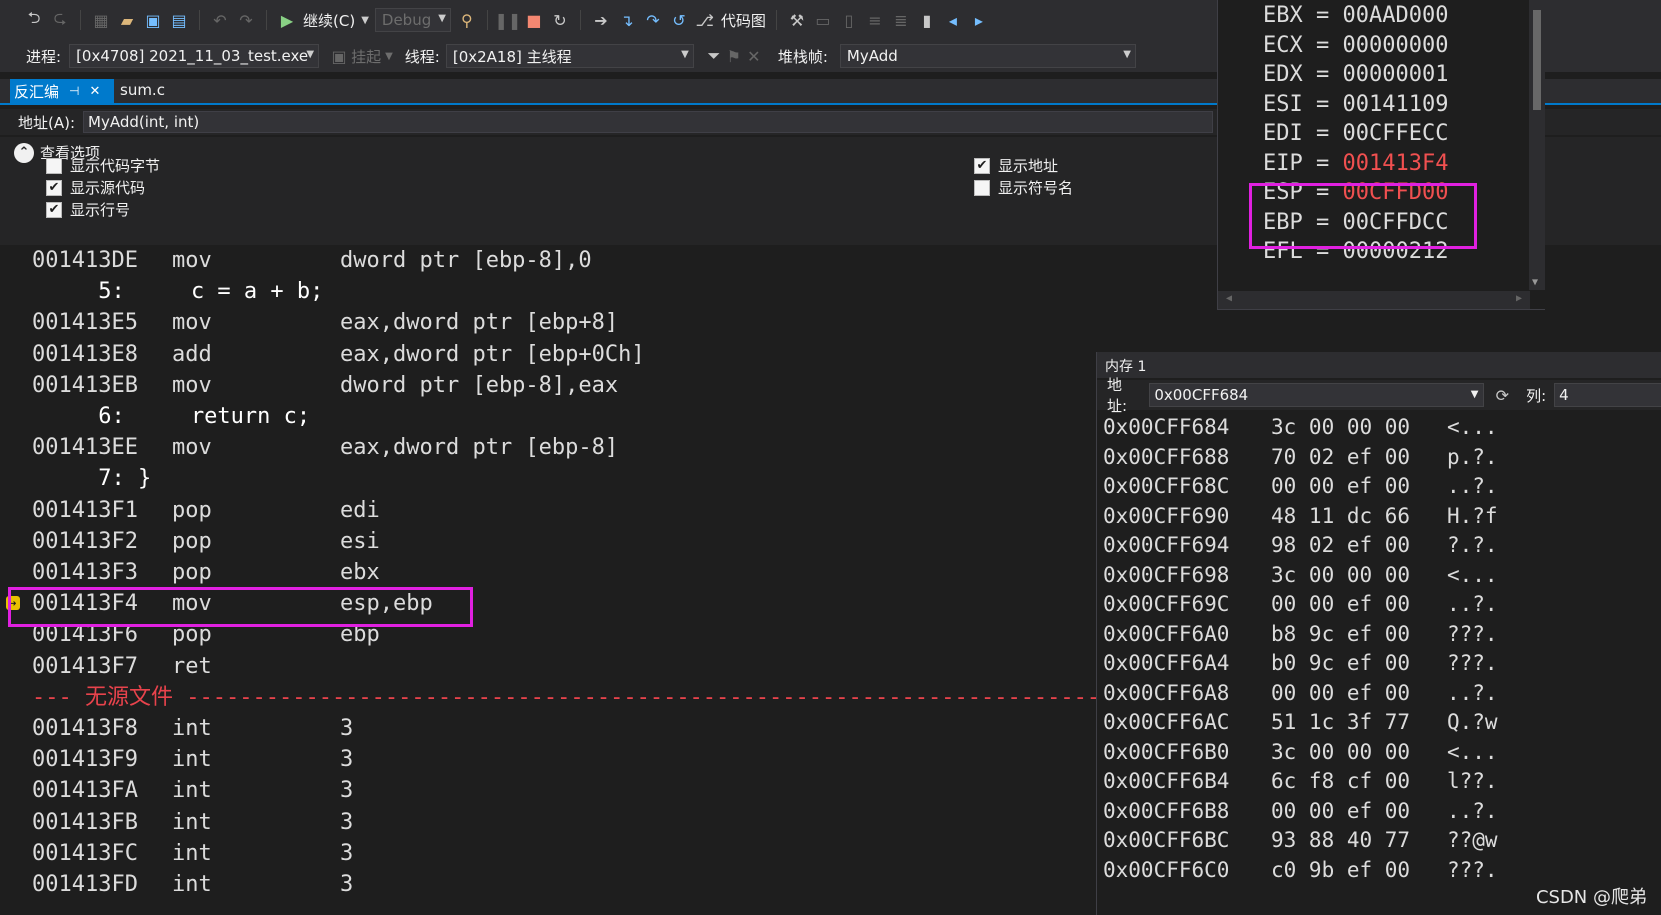 The width and height of the screenshot is (1661, 915). I want to click on restart-icon: ↻, so click(560, 20).